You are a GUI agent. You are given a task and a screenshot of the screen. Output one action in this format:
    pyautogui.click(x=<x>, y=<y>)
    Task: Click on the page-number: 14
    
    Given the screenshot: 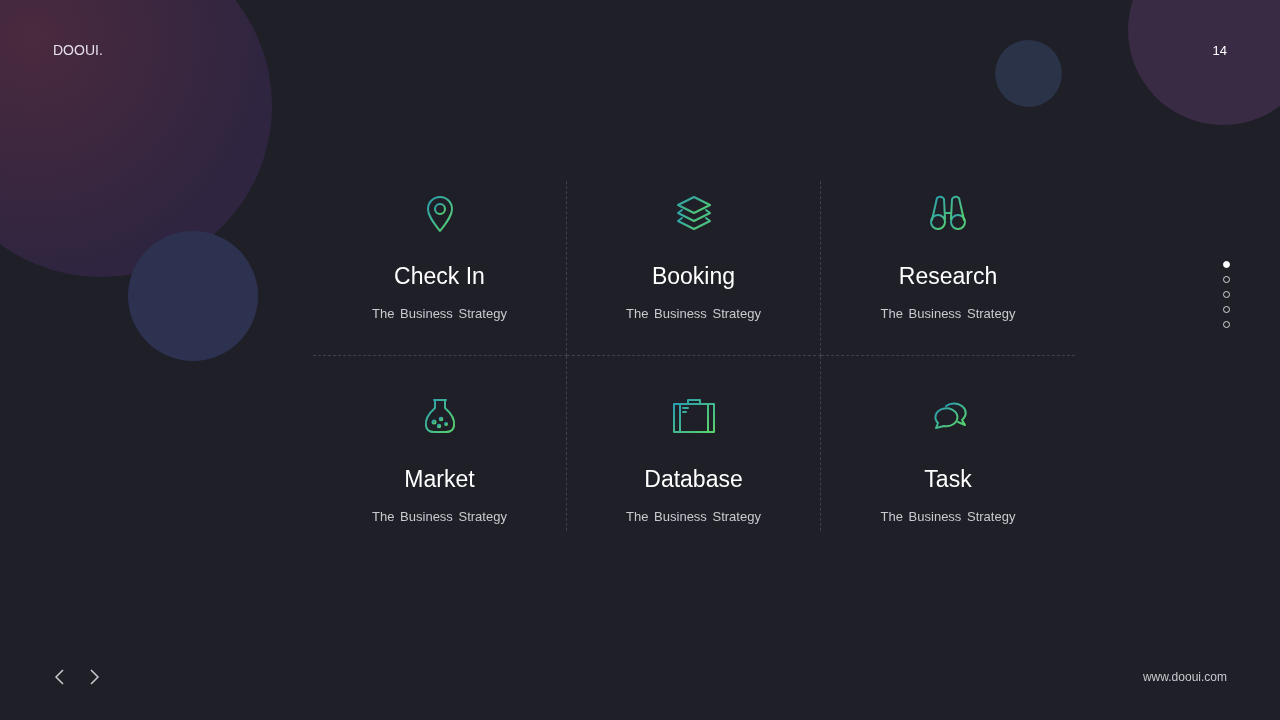 What is the action you would take?
    pyautogui.click(x=1219, y=50)
    